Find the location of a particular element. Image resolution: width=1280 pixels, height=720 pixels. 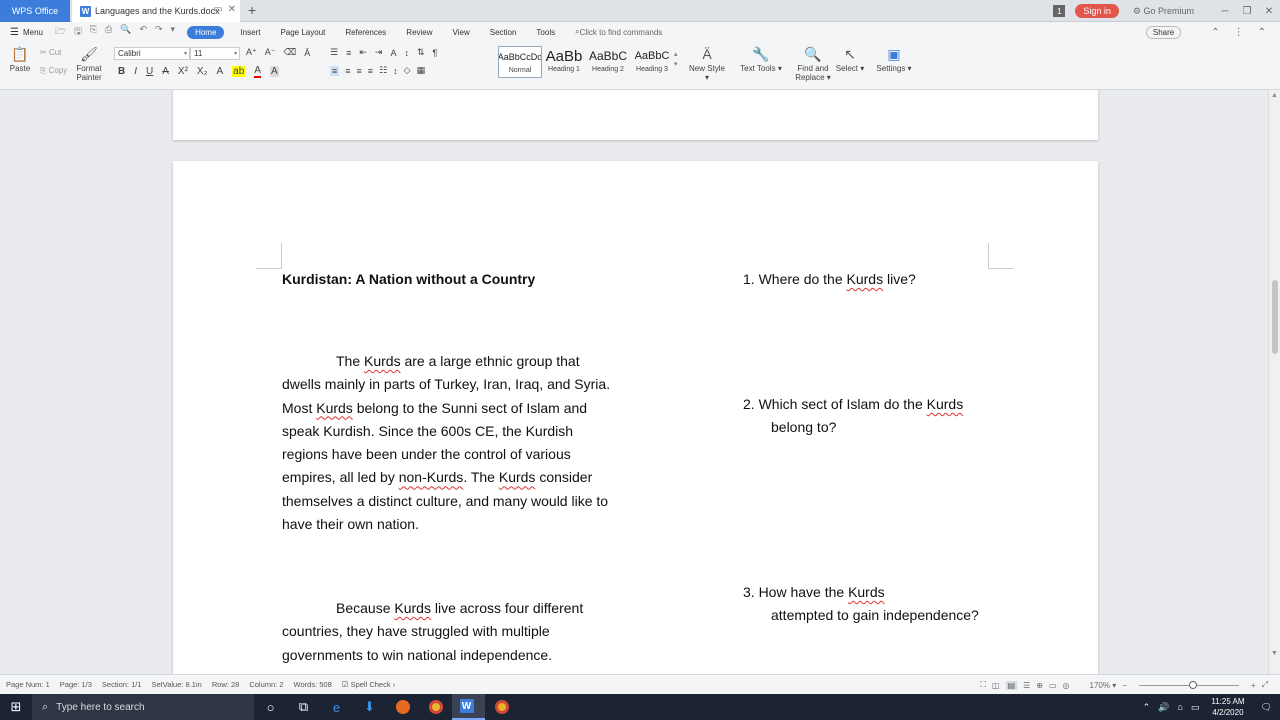

align-center-icon: ≡ is located at coordinates (347, 71).